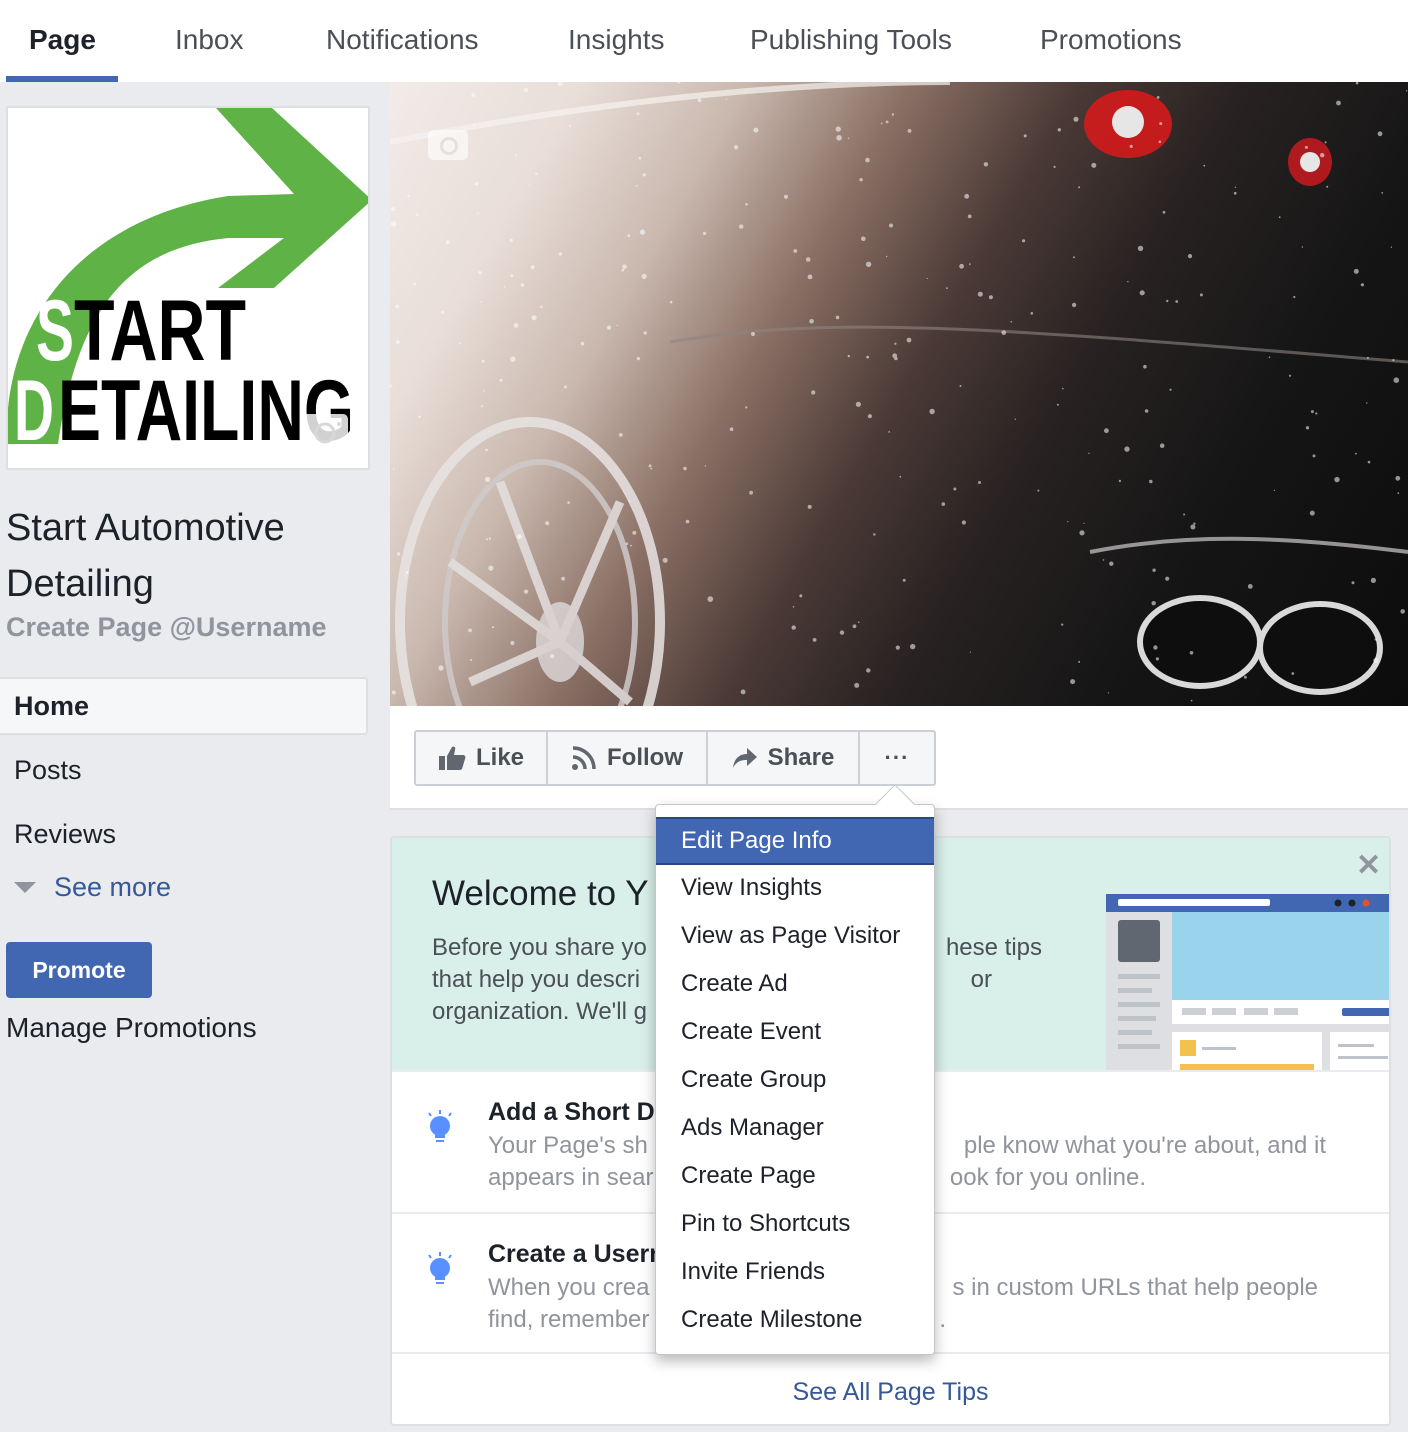  What do you see at coordinates (795, 1177) in the screenshot?
I see `menu-item-create-page: Create Page` at bounding box center [795, 1177].